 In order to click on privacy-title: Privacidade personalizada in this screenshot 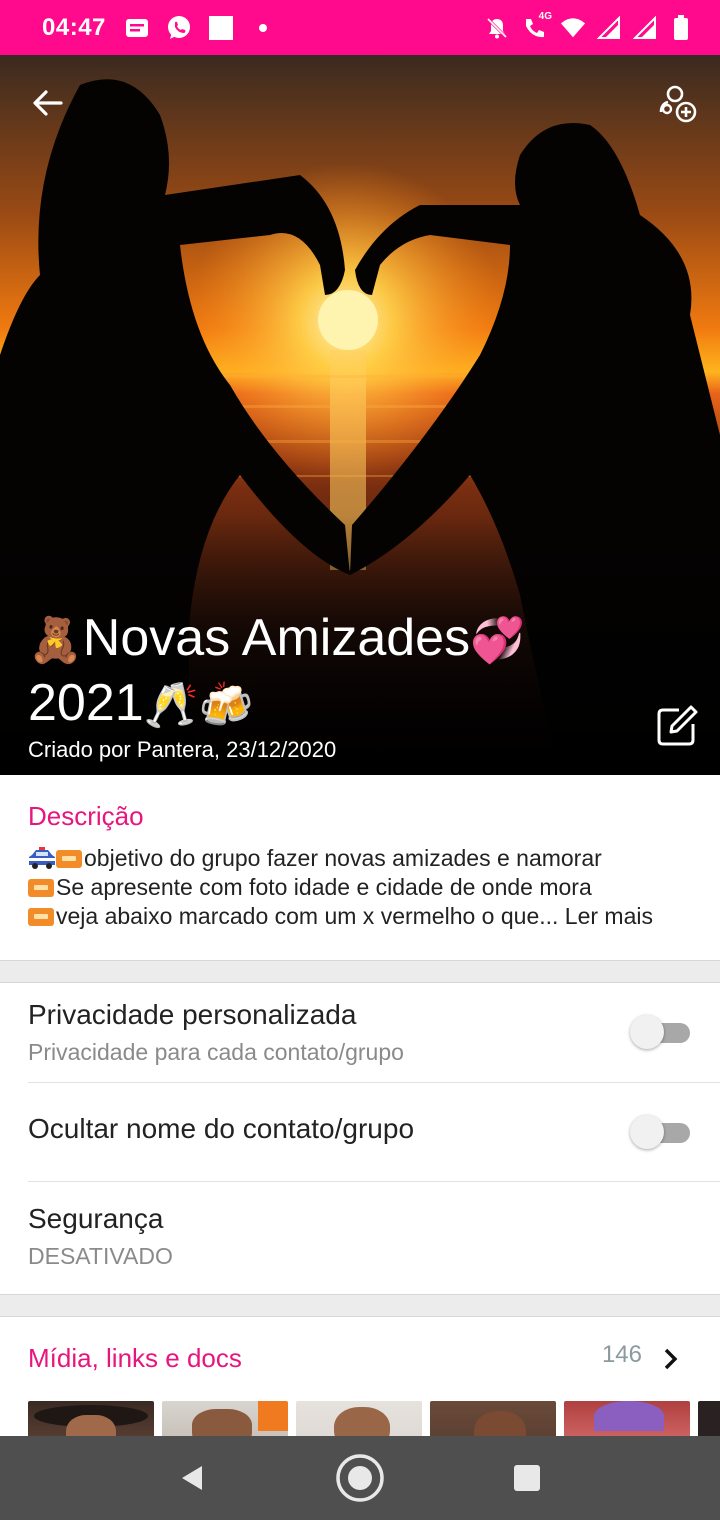, I will do `click(192, 1014)`.